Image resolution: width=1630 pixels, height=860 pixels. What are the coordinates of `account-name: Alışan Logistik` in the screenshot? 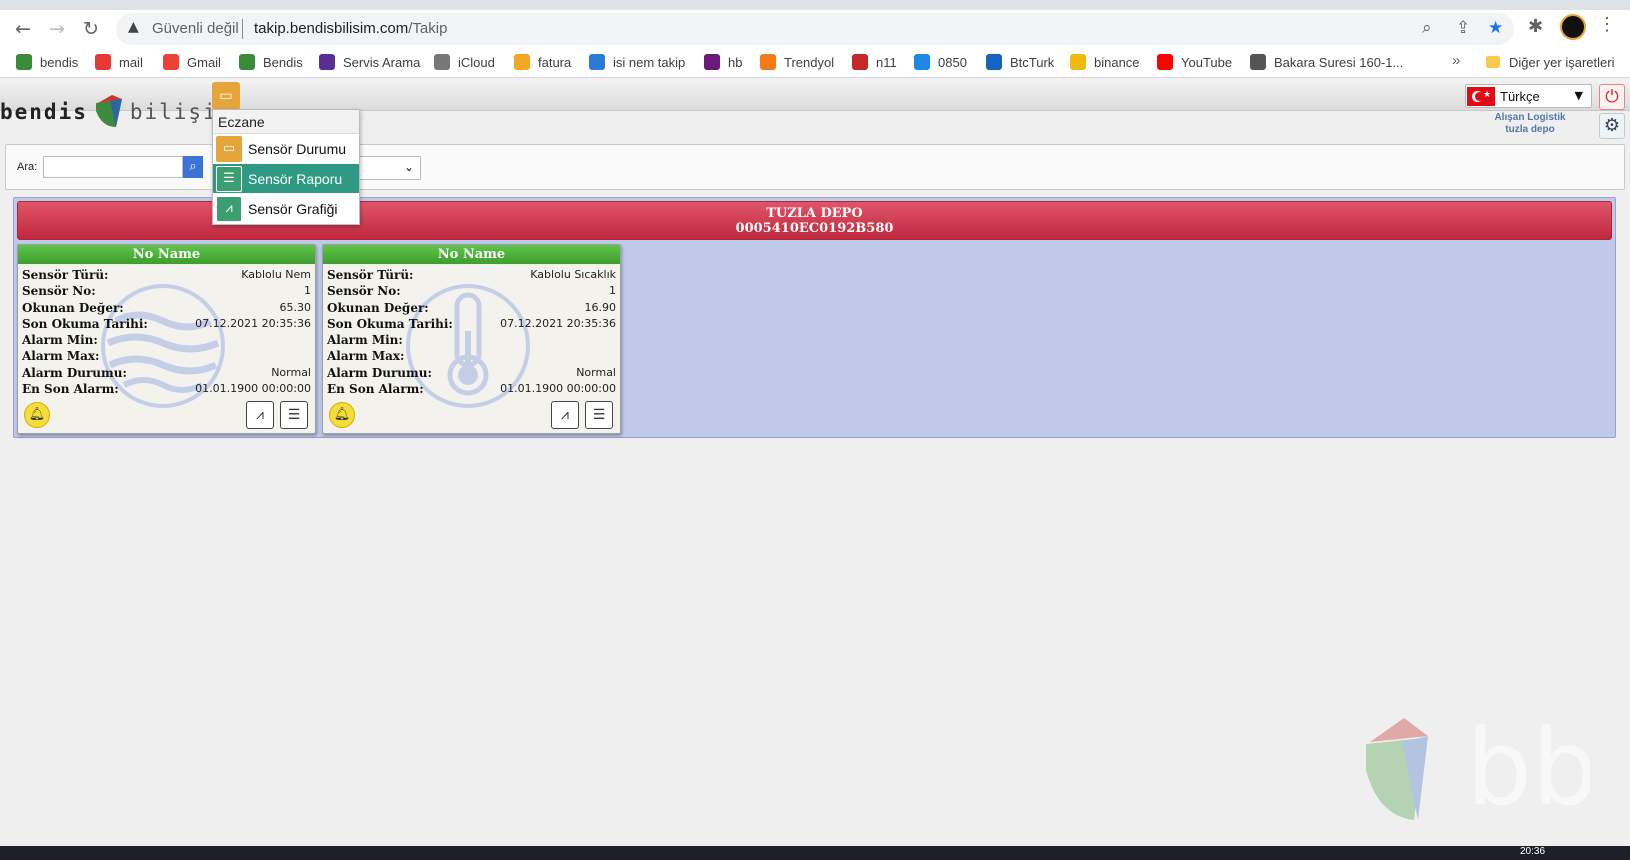 It's located at (1530, 117).